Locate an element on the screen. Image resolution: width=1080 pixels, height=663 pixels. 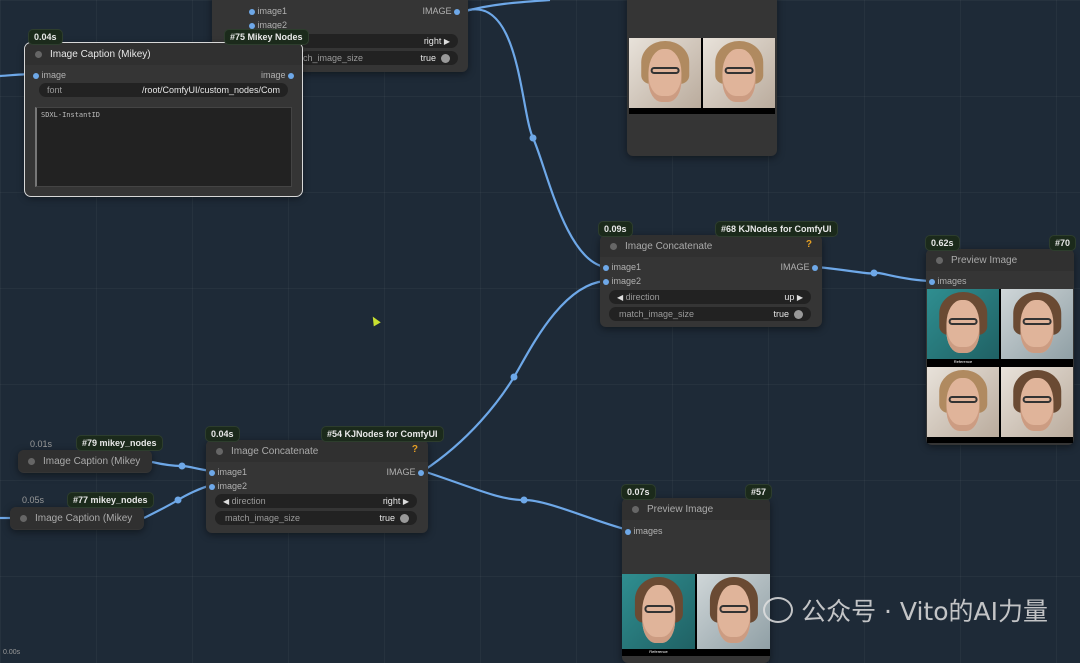
preview-thumbnail: Reference is located at coordinates (963, 327).